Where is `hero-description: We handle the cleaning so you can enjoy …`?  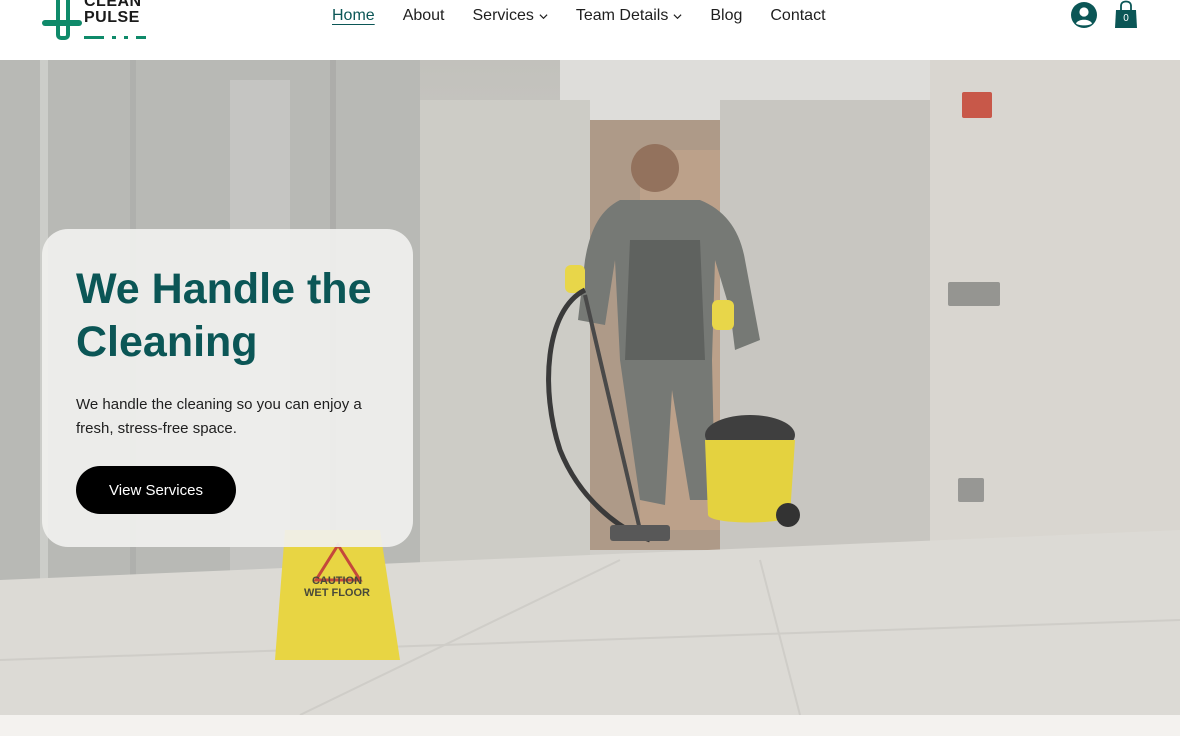 hero-description: We handle the cleaning so you can enjoy … is located at coordinates (219, 416).